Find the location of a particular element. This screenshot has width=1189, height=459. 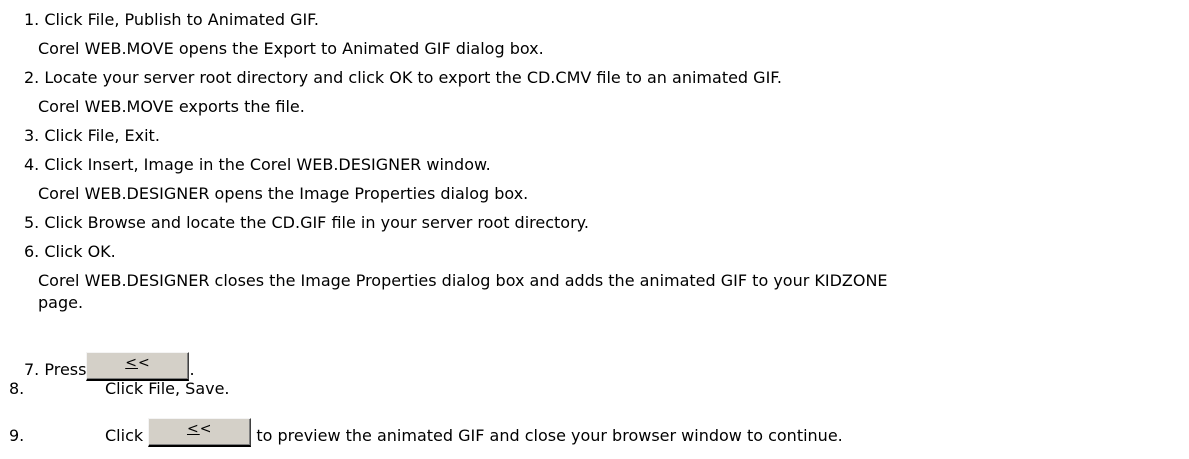

step-text: Click File, Exit. is located at coordinates (102, 135).